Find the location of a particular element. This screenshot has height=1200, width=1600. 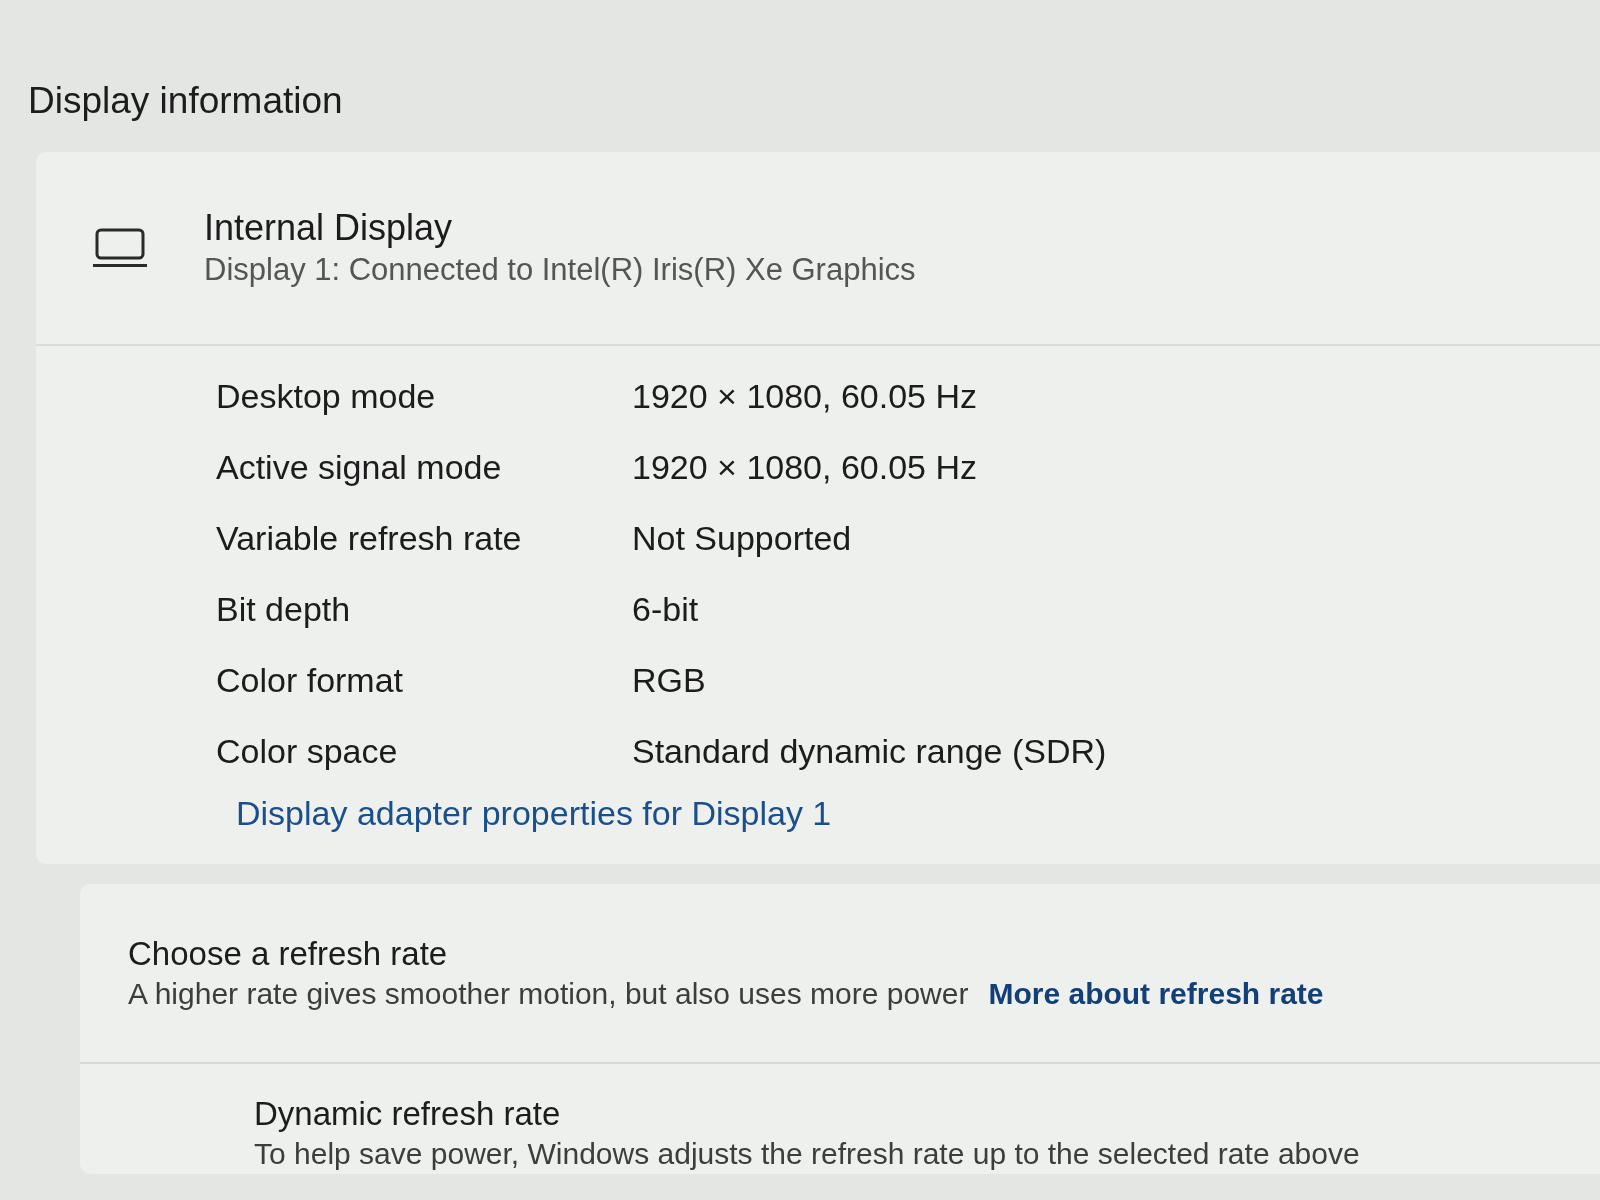

display-name: Internal Display is located at coordinates (329, 228).